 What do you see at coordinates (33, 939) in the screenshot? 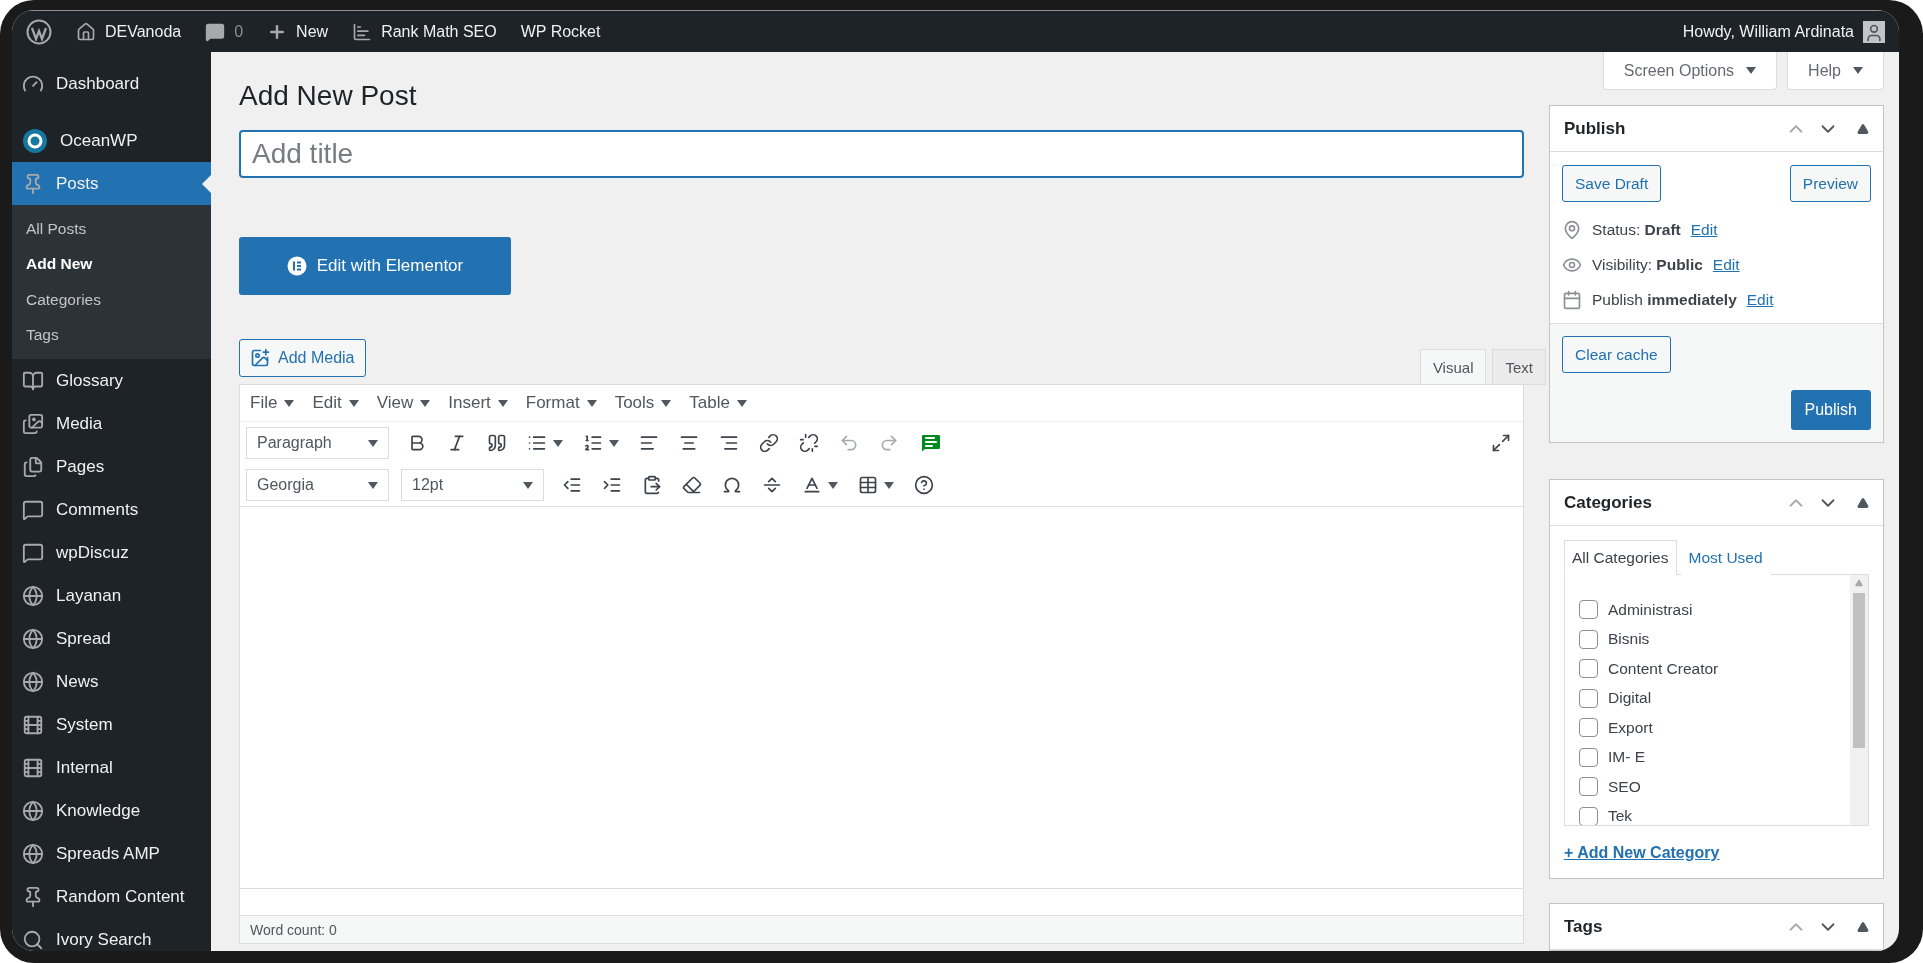
I see `search-icon` at bounding box center [33, 939].